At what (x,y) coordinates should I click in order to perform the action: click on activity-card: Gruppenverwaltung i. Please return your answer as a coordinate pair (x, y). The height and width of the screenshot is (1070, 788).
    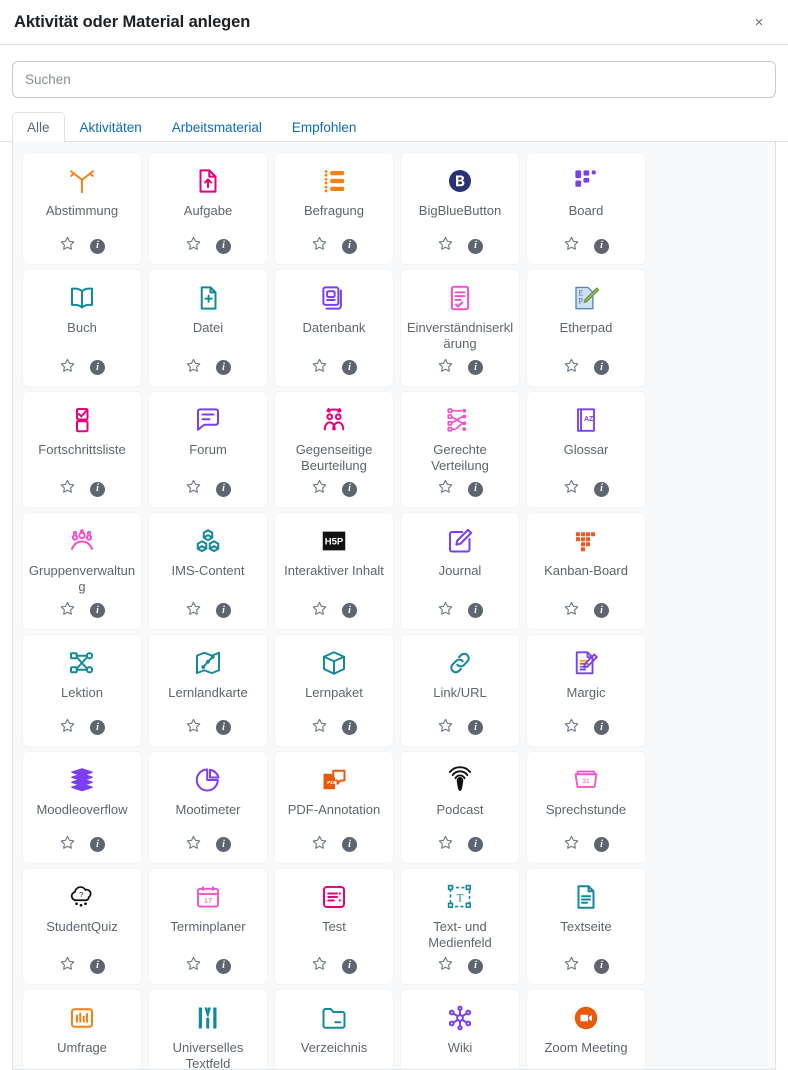
    Looking at the image, I should click on (82, 571).